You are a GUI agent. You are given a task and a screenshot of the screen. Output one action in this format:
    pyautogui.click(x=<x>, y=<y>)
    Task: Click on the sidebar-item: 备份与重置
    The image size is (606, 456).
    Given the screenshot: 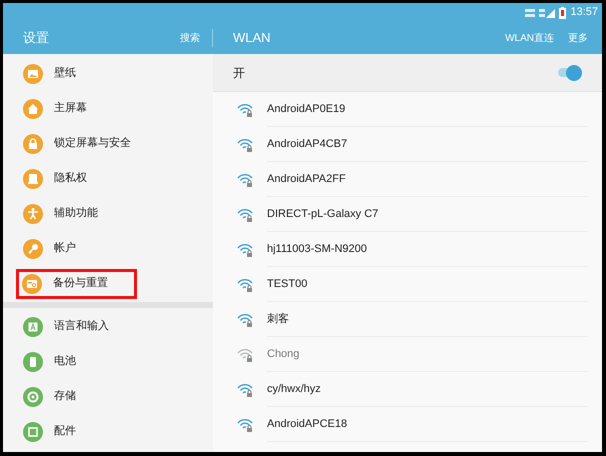 What is the action you would take?
    pyautogui.click(x=76, y=283)
    